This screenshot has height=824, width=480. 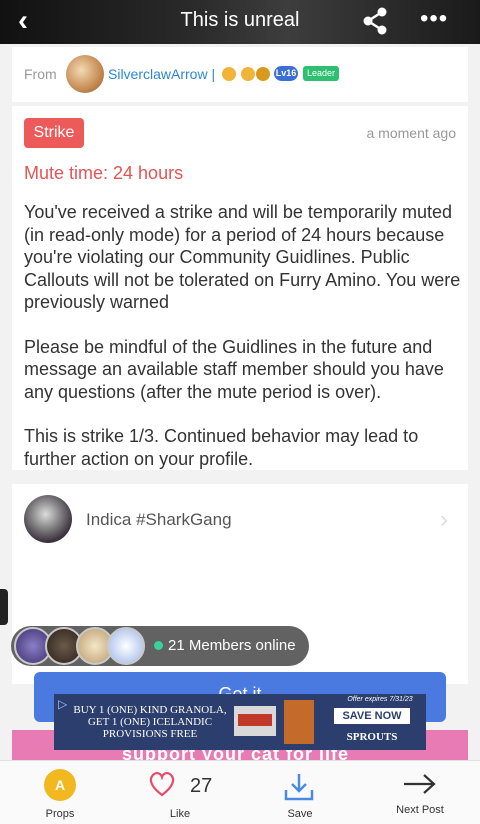 What do you see at coordinates (286, 73) in the screenshot?
I see `level-badge: Lv16` at bounding box center [286, 73].